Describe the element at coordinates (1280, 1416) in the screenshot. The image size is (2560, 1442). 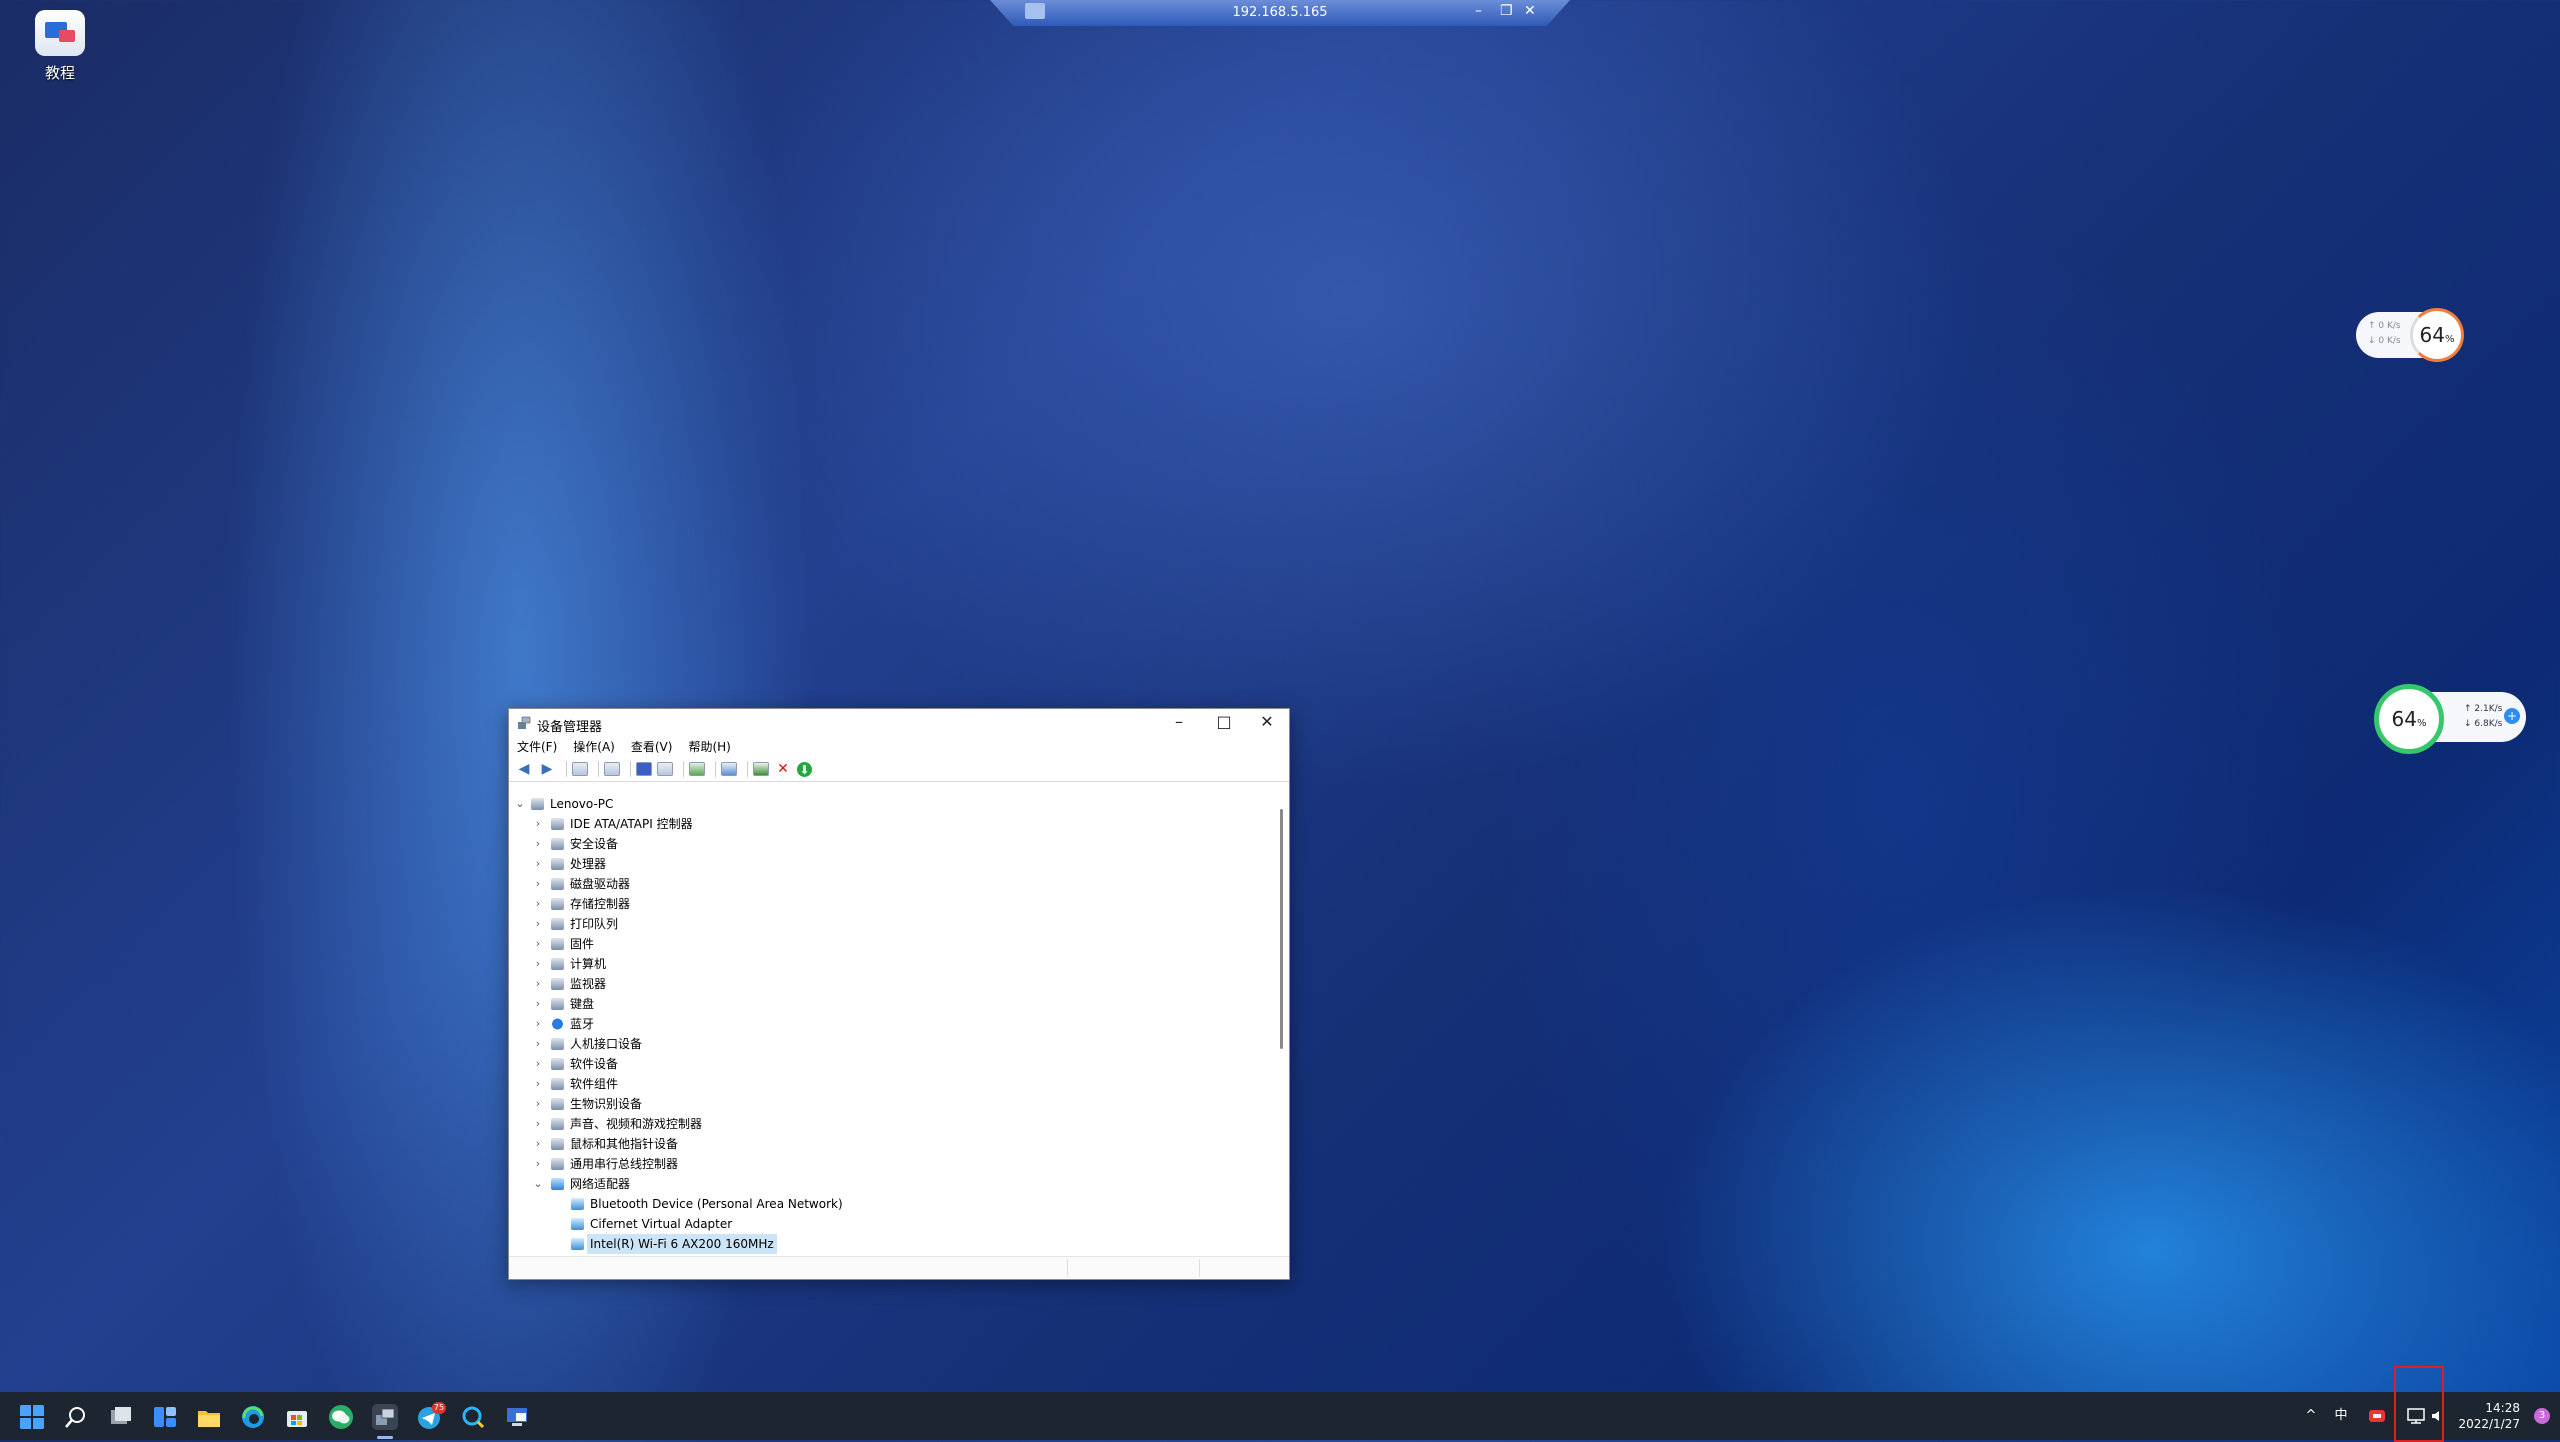
I see `taskbar: 75 ^ 中 14:28 2022/1/27 3` at that location.